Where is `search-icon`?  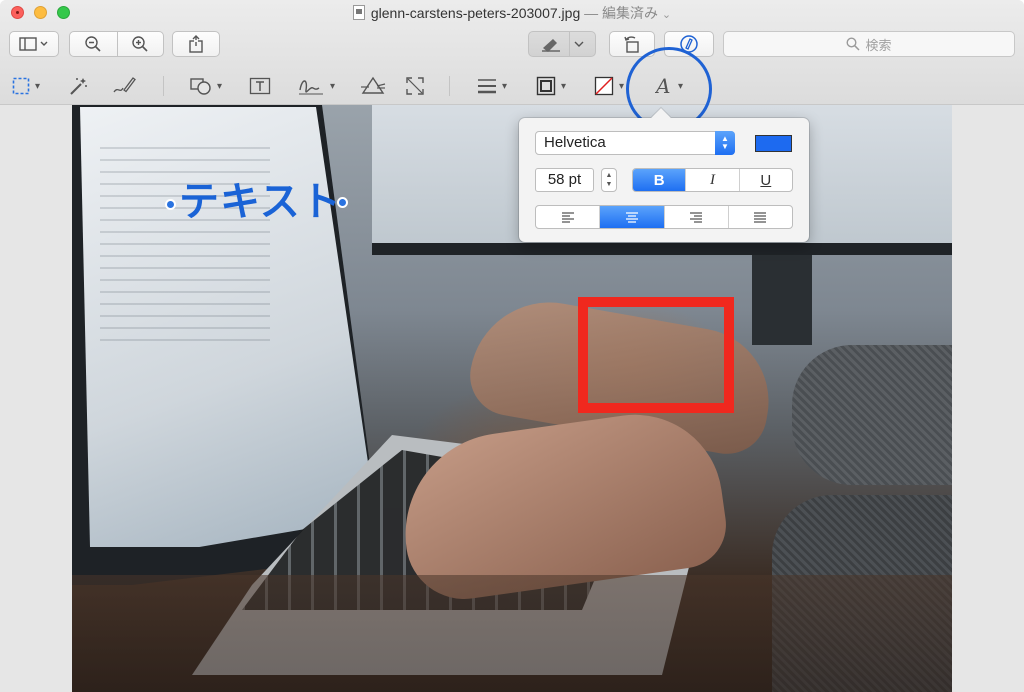 search-icon is located at coordinates (853, 44).